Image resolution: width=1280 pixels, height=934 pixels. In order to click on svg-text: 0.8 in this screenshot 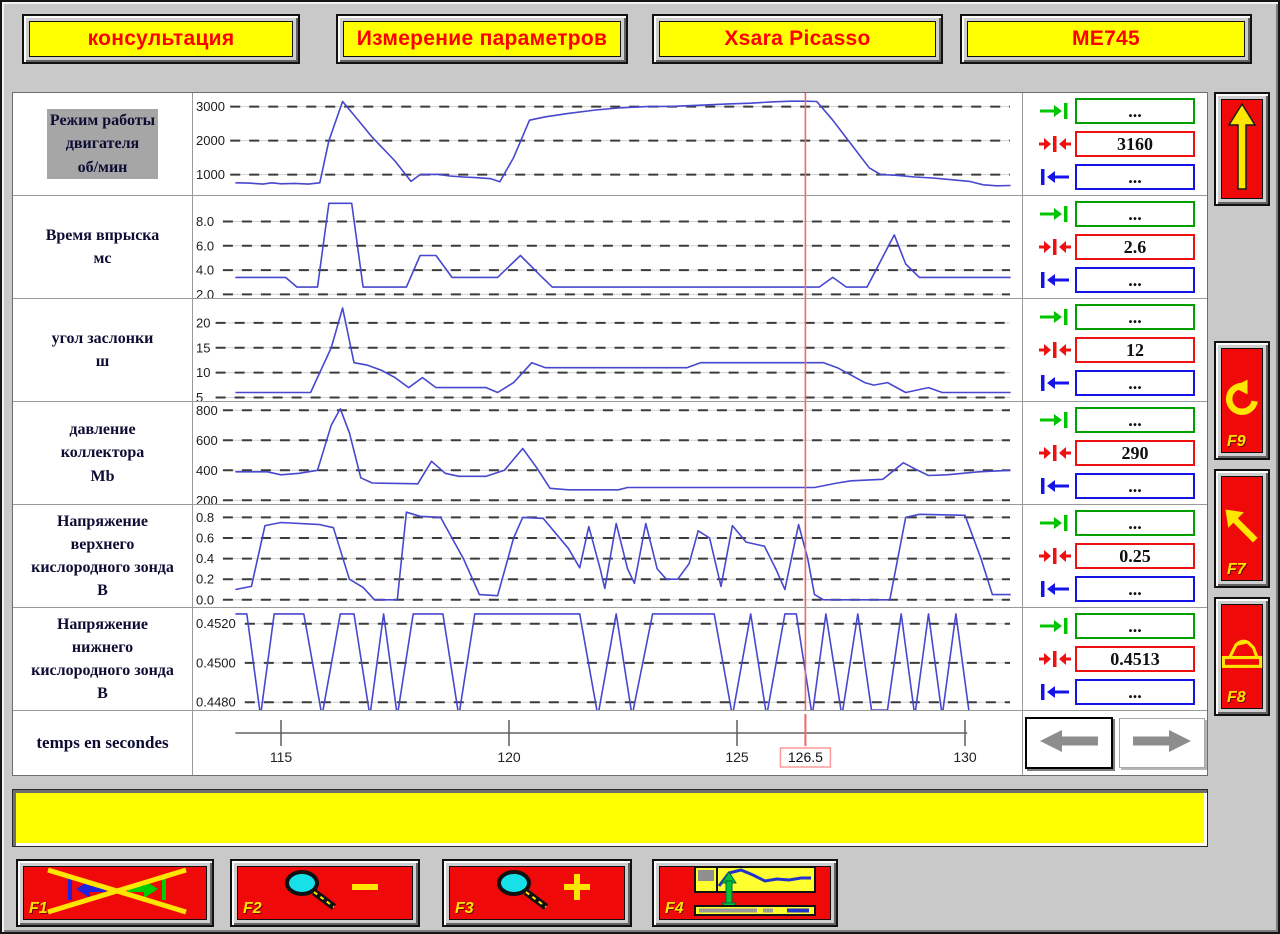, I will do `click(205, 517)`.